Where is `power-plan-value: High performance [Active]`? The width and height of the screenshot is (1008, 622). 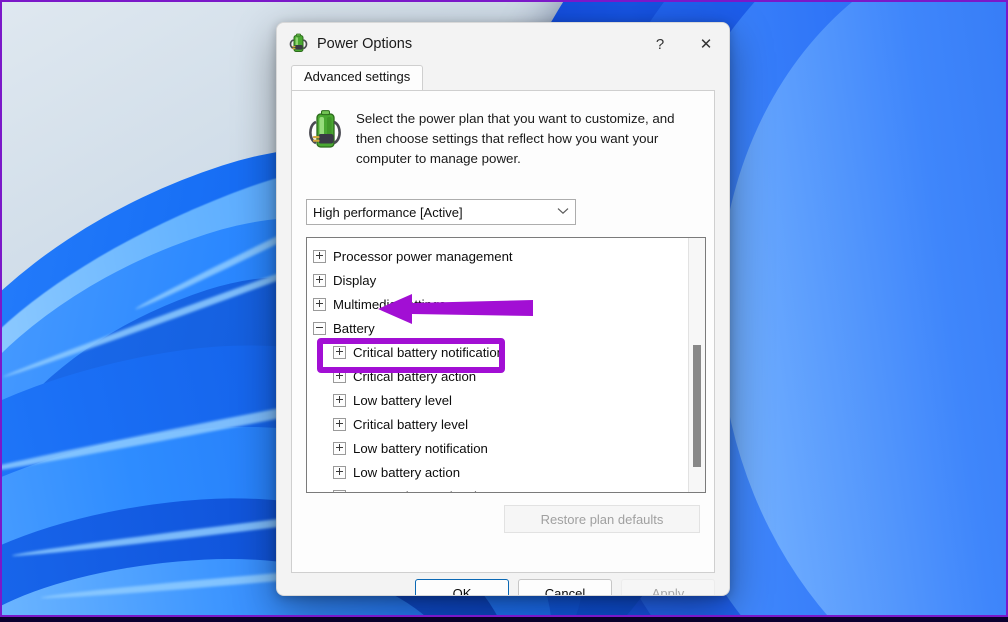 power-plan-value: High performance [Active] is located at coordinates (388, 212).